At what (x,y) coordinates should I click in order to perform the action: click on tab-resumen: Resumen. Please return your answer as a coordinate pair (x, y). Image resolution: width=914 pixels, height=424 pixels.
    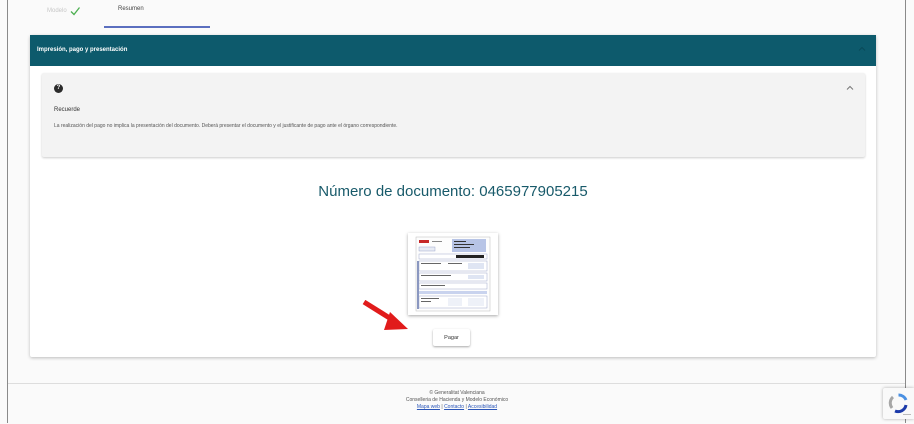
    Looking at the image, I should click on (131, 9).